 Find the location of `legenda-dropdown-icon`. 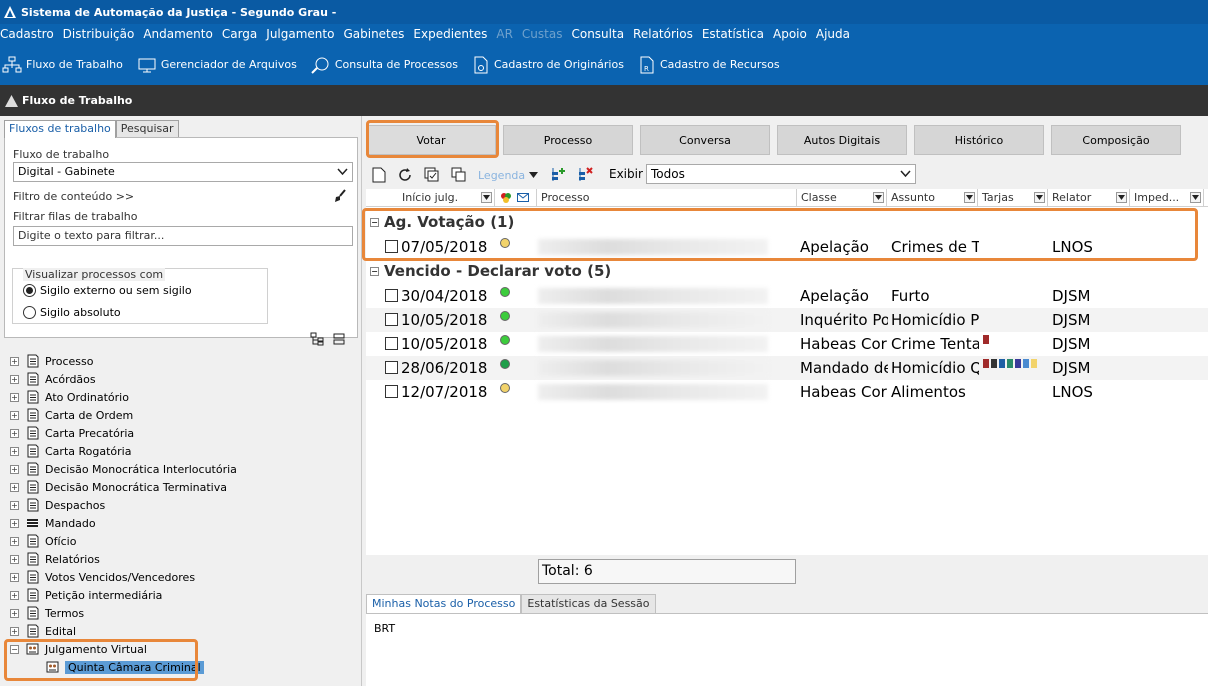

legenda-dropdown-icon is located at coordinates (534, 175).